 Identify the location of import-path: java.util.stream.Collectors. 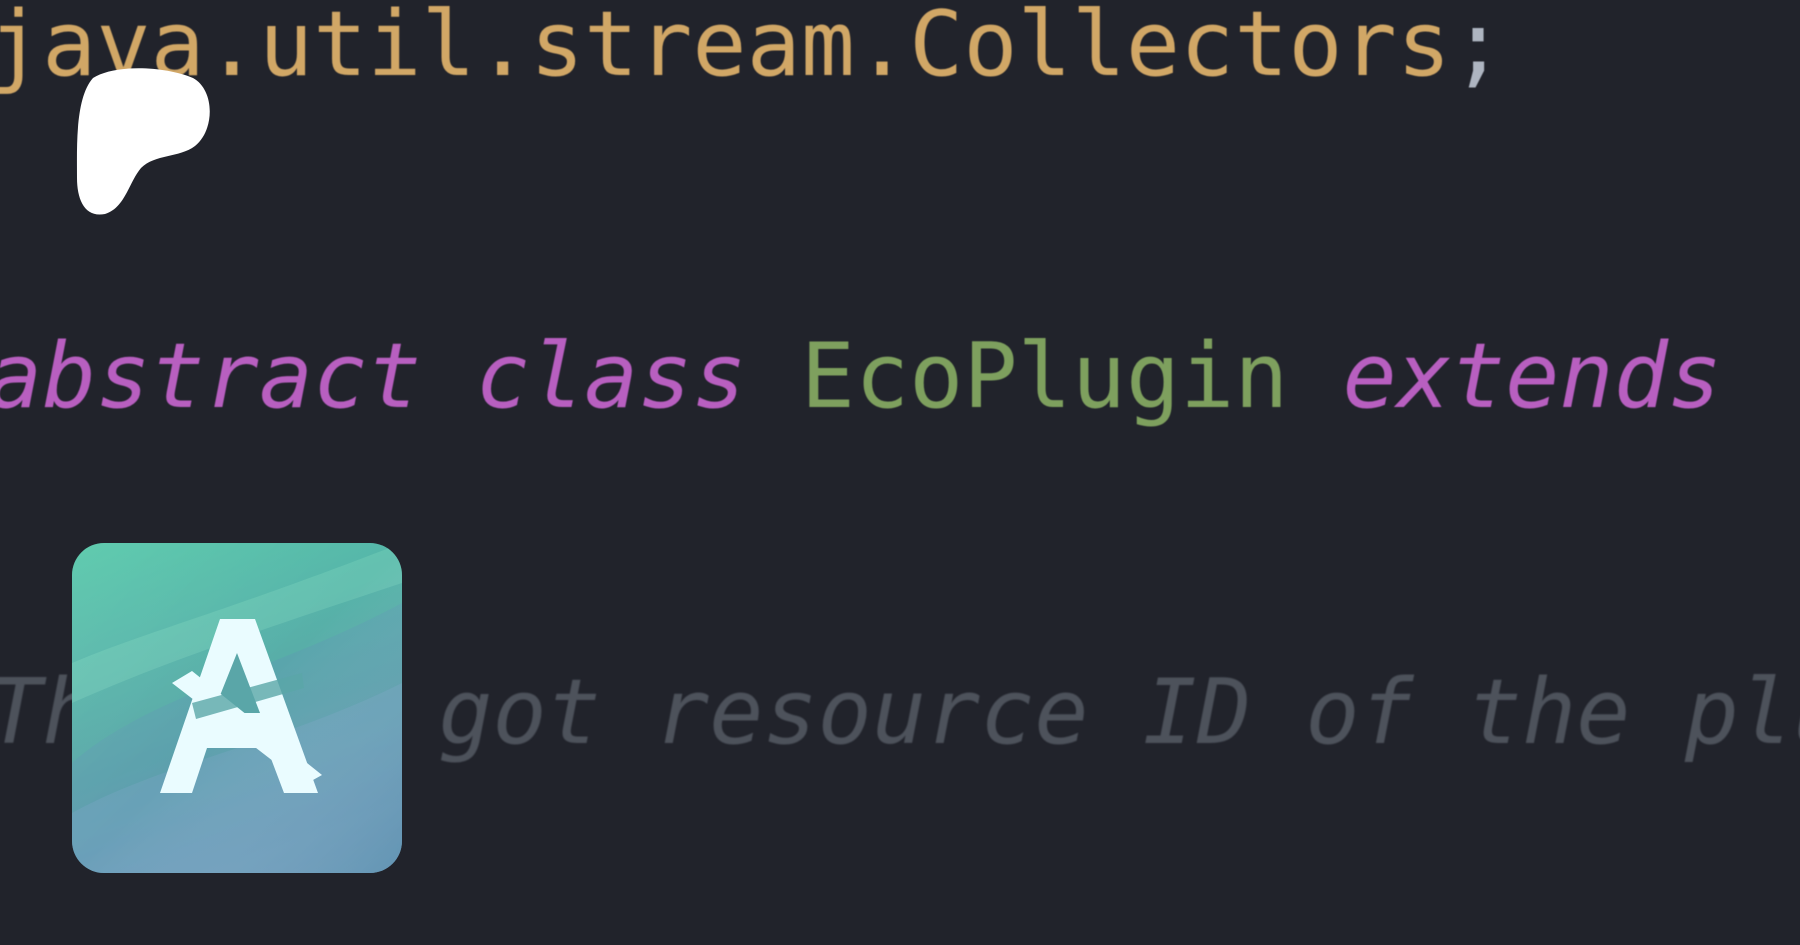
(725, 48).